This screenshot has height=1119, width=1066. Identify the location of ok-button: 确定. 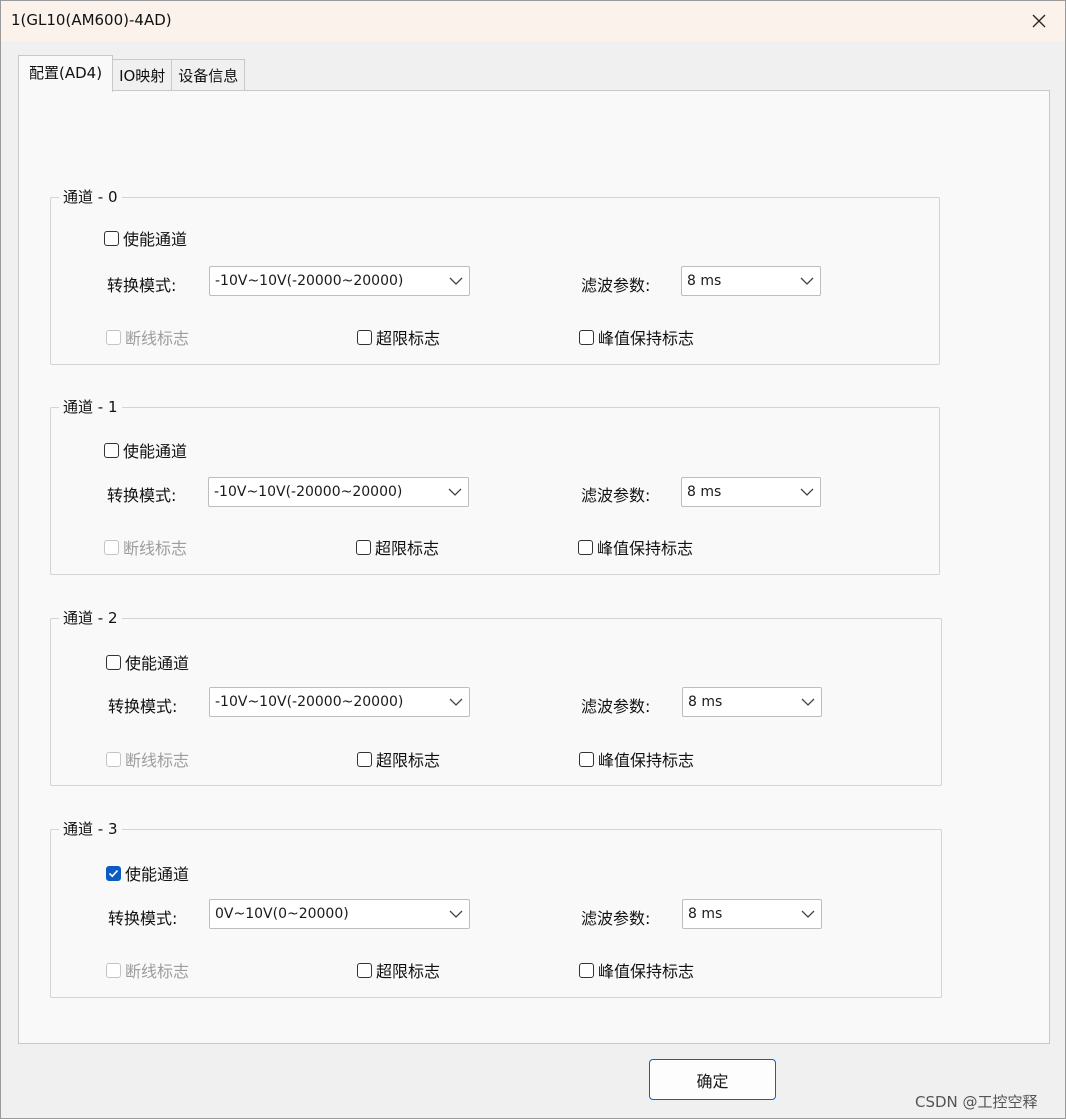
(712, 1079).